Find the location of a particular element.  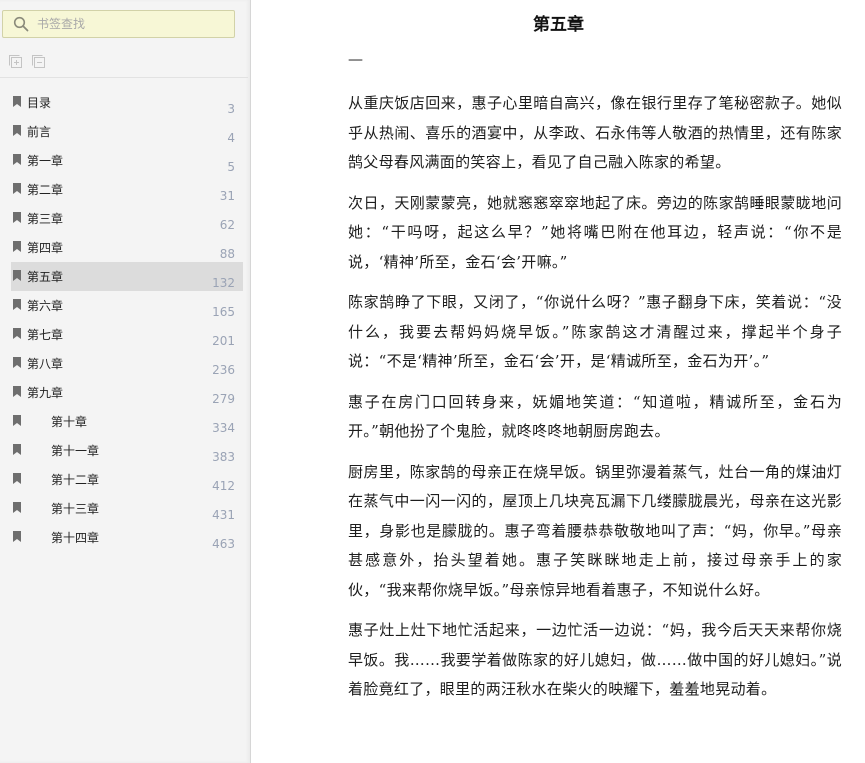

toc-item-label: 第七章 is located at coordinates (45, 335).